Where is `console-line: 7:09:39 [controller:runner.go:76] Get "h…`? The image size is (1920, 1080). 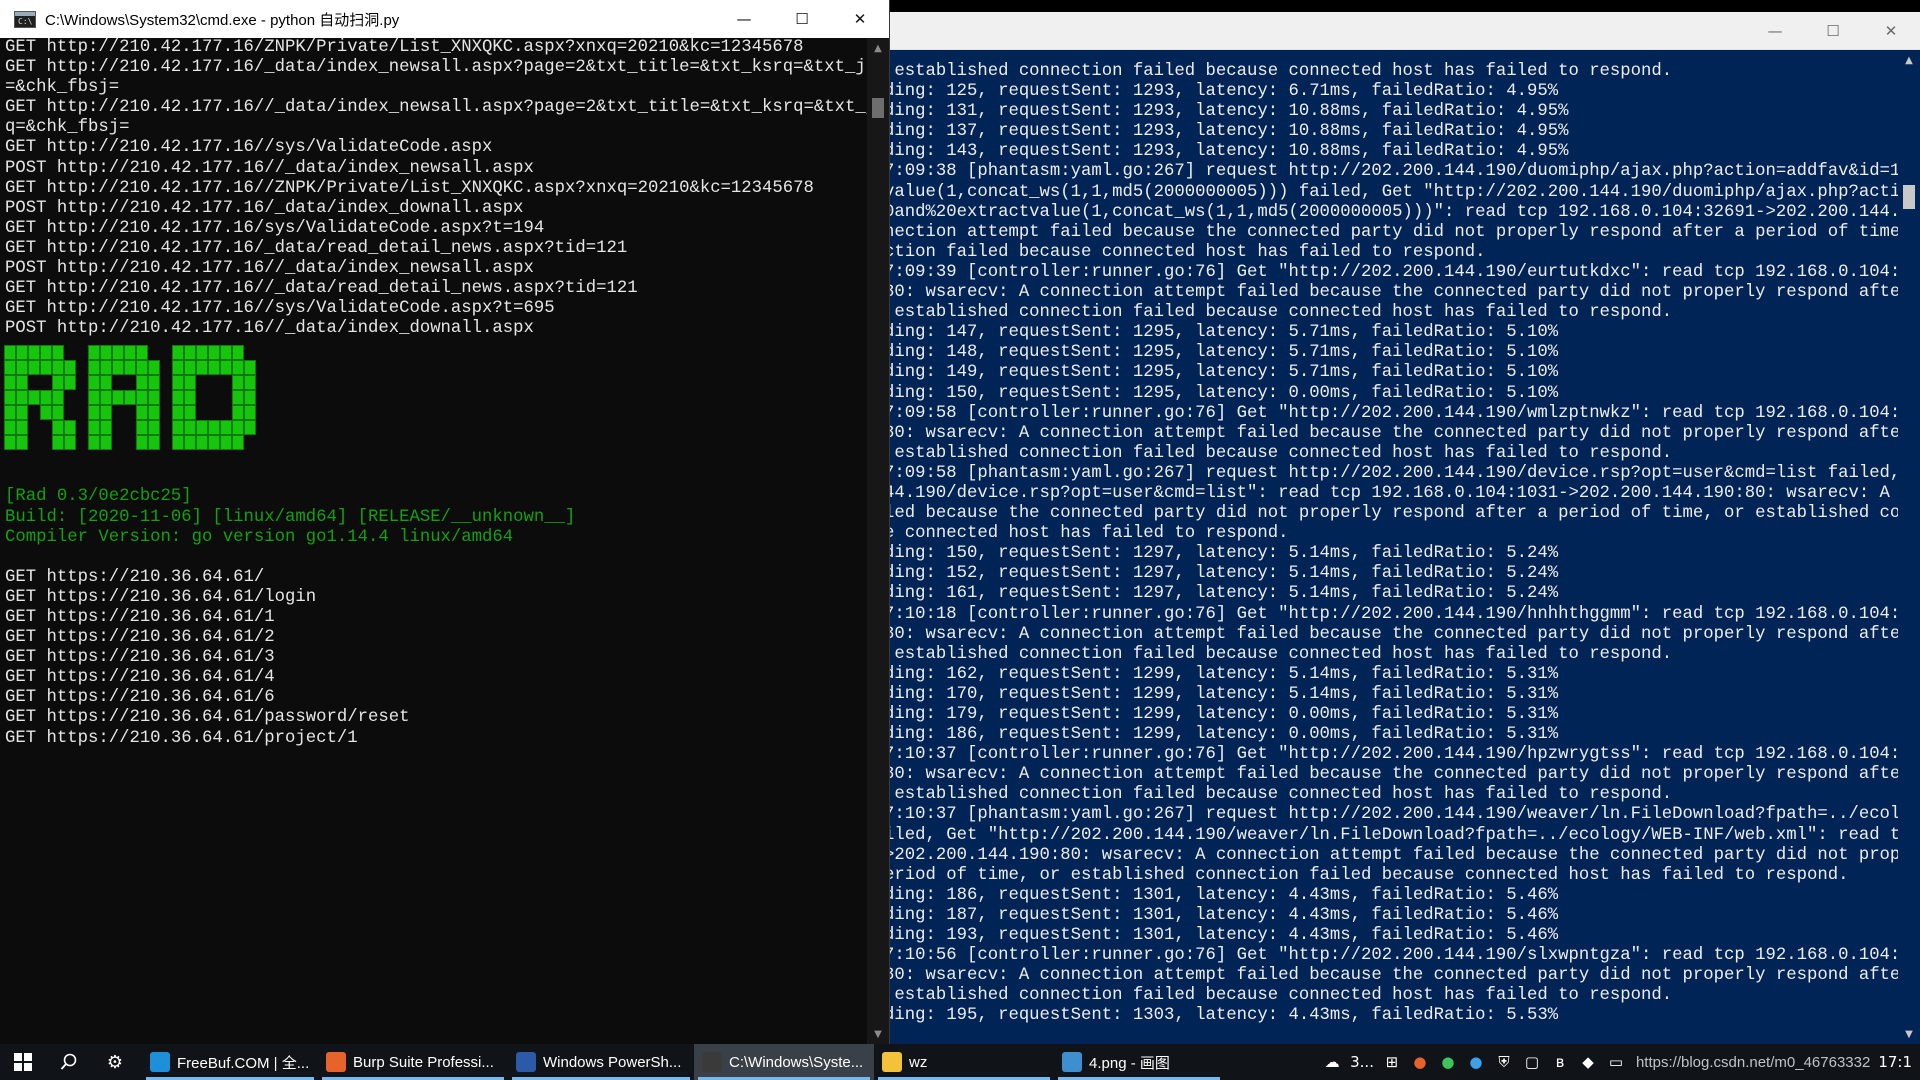 console-line: 7:09:39 [controller:runner.go:76] Get "h… is located at coordinates (1394, 272).